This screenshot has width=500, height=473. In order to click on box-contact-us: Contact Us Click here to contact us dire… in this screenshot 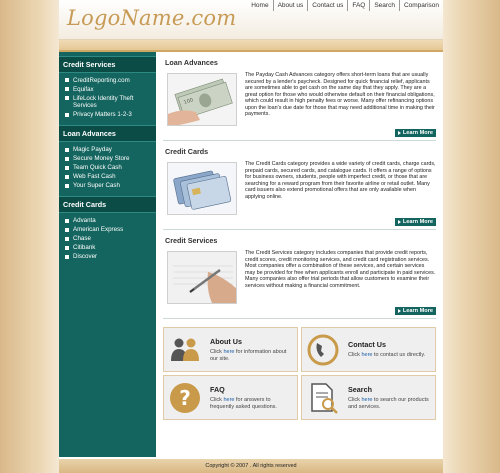, I will do `click(368, 349)`.